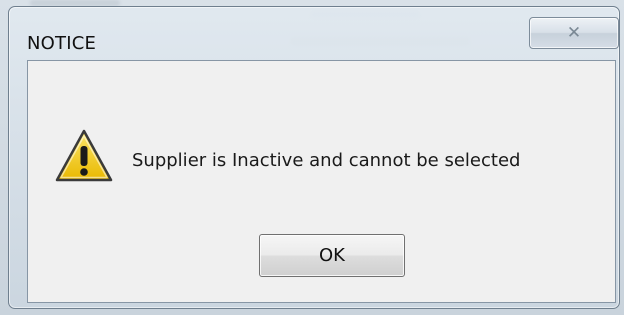 The width and height of the screenshot is (624, 315). Describe the element at coordinates (84, 156) in the screenshot. I see `warning-icon` at that location.